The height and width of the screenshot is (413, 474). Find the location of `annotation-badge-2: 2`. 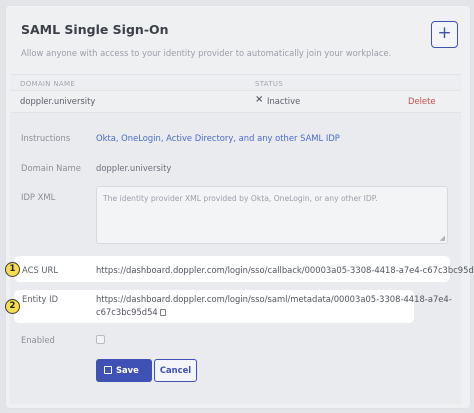

annotation-badge-2: 2 is located at coordinates (12, 306).